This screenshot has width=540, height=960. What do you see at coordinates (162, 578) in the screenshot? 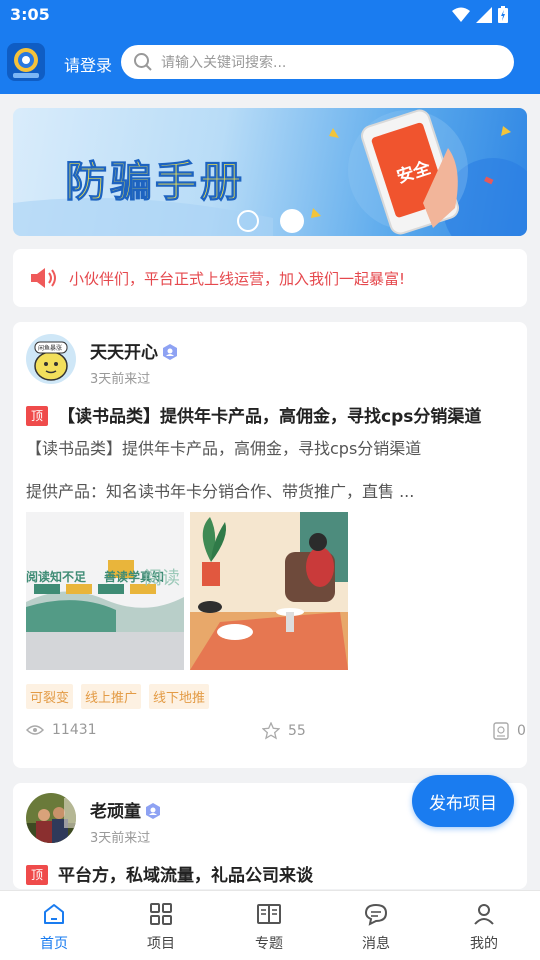
I see `image-text-3: 阅读` at bounding box center [162, 578].